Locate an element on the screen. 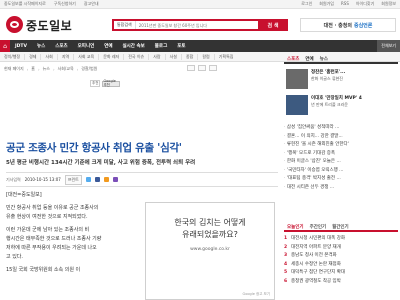  feature-item: 이대호 '만장일치 MVP' 4 년 만에 트리플 크라운 is located at coordinates (341, 106).